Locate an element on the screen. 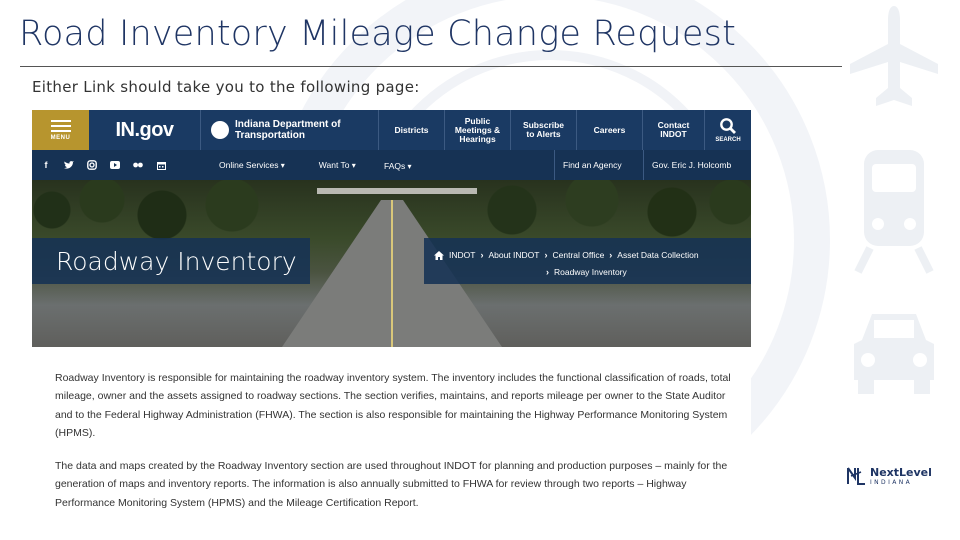 This screenshot has height=540, width=960. instagram-icon is located at coordinates (92, 165).